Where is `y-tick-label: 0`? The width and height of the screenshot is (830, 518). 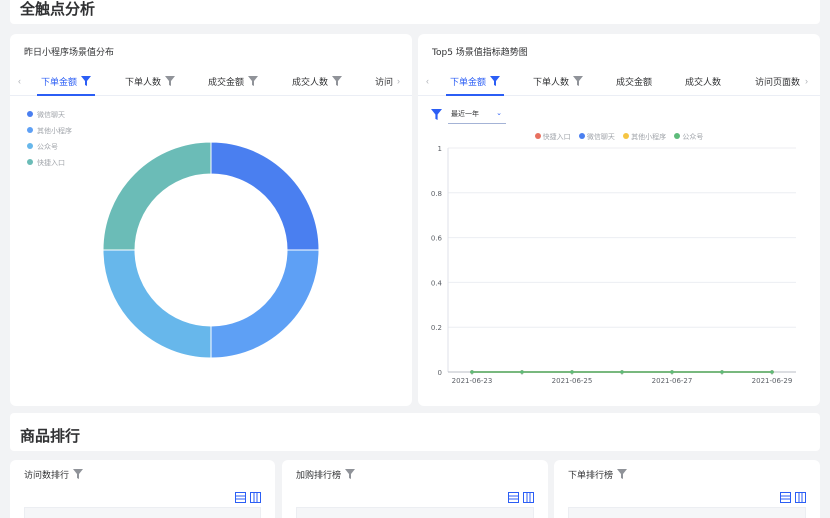 y-tick-label: 0 is located at coordinates (440, 373).